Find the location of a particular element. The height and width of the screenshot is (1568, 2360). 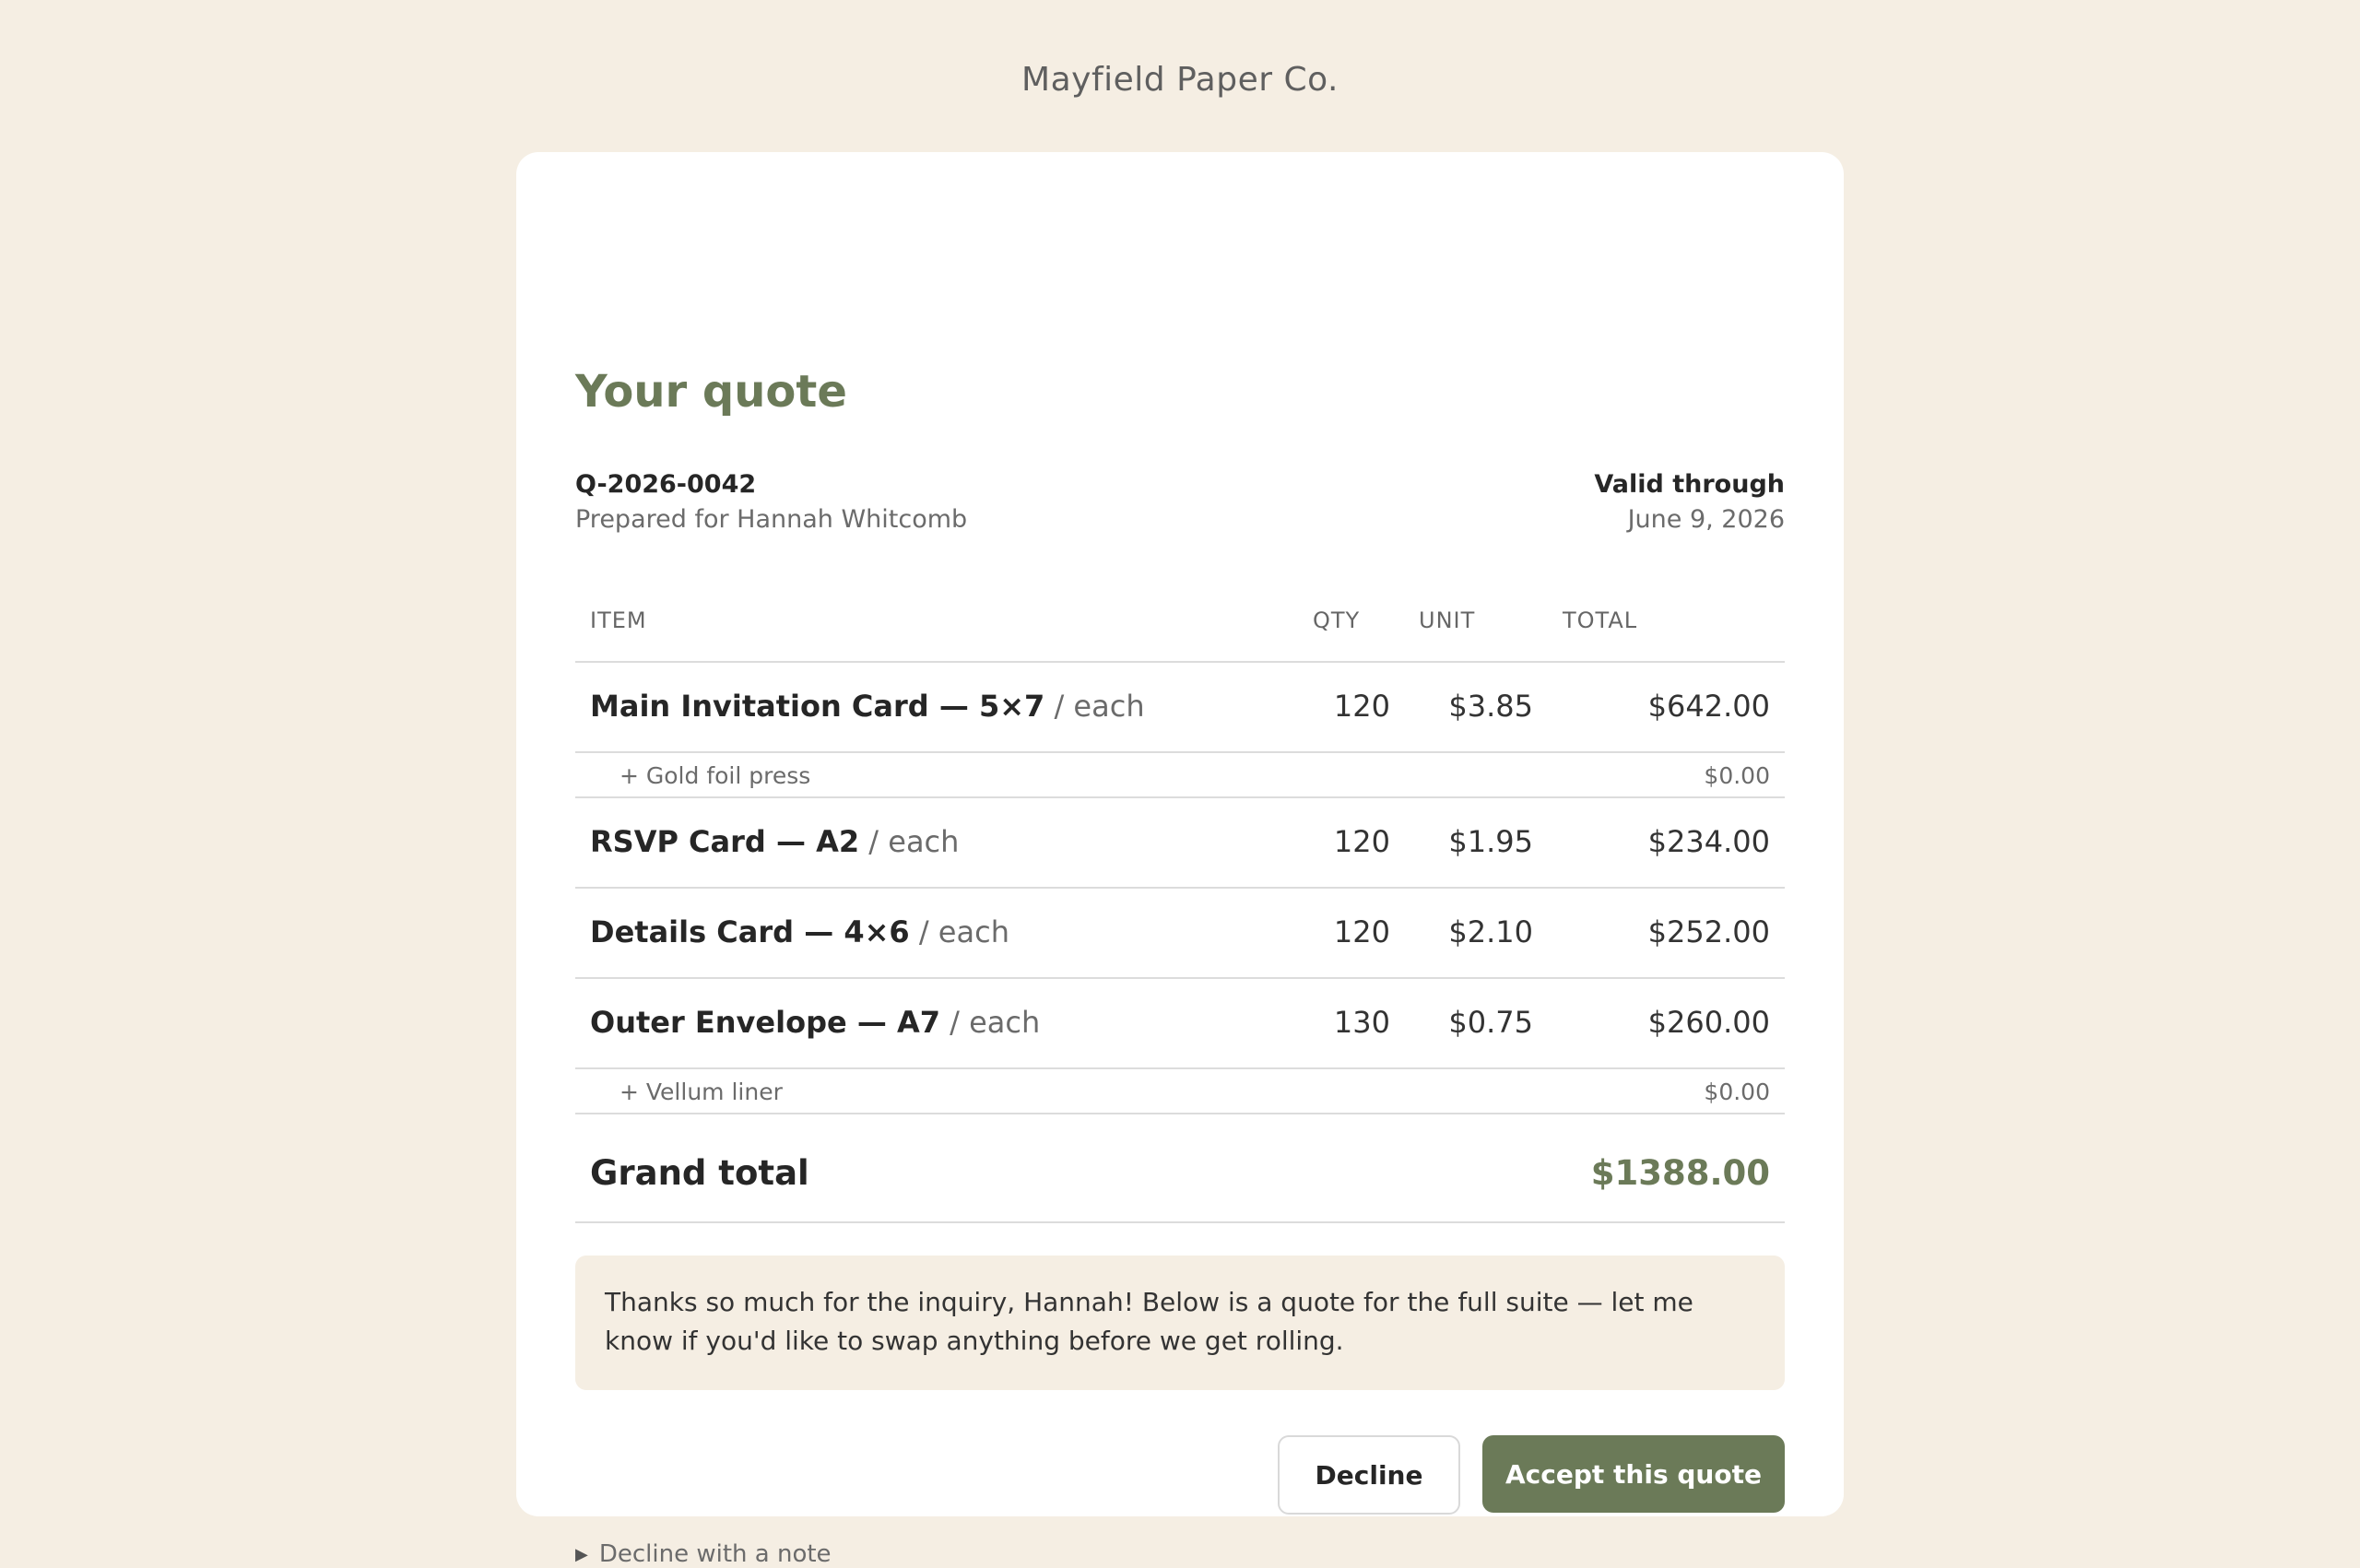

item-total: $252.00 is located at coordinates (1708, 932).